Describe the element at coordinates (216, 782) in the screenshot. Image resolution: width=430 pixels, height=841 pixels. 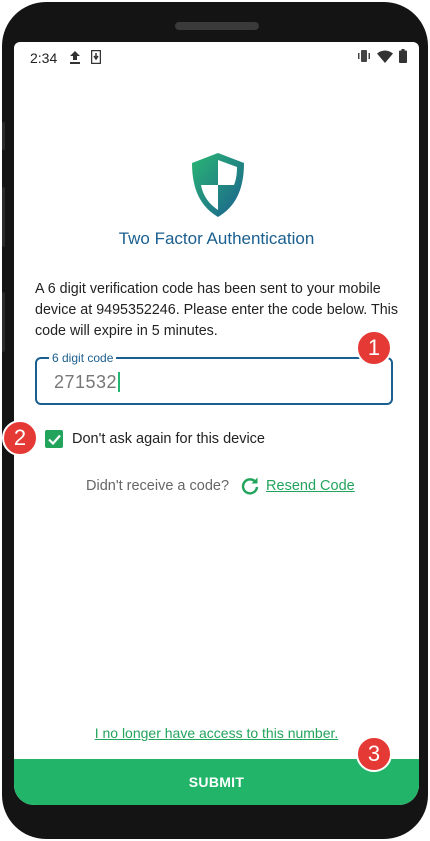
I see `submit-button: SUBMIT` at that location.